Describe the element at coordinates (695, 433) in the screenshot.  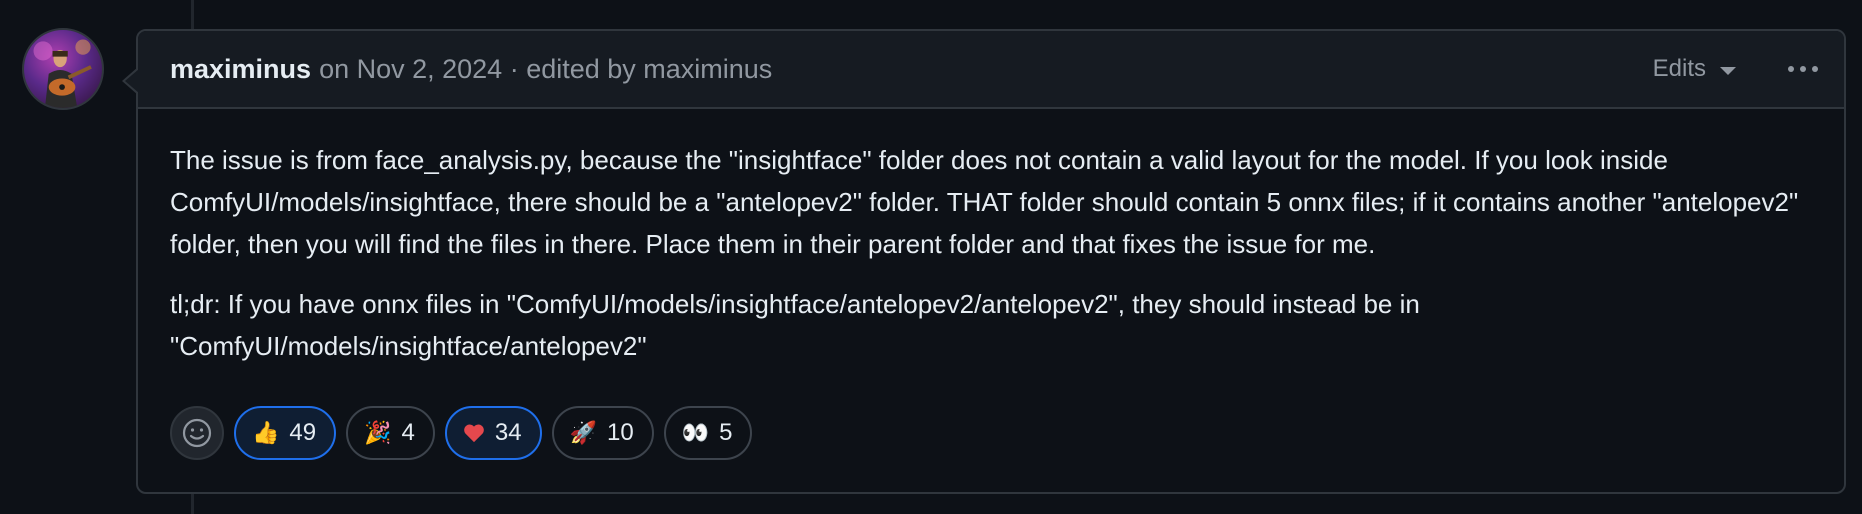
I see `eyes-icon: 👀` at that location.